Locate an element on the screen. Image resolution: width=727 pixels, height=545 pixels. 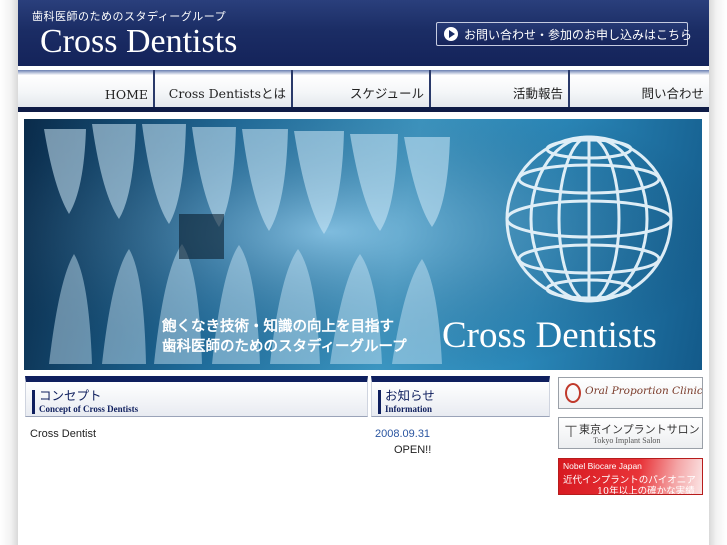
concept-heading-bar is located at coordinates (33, 402).